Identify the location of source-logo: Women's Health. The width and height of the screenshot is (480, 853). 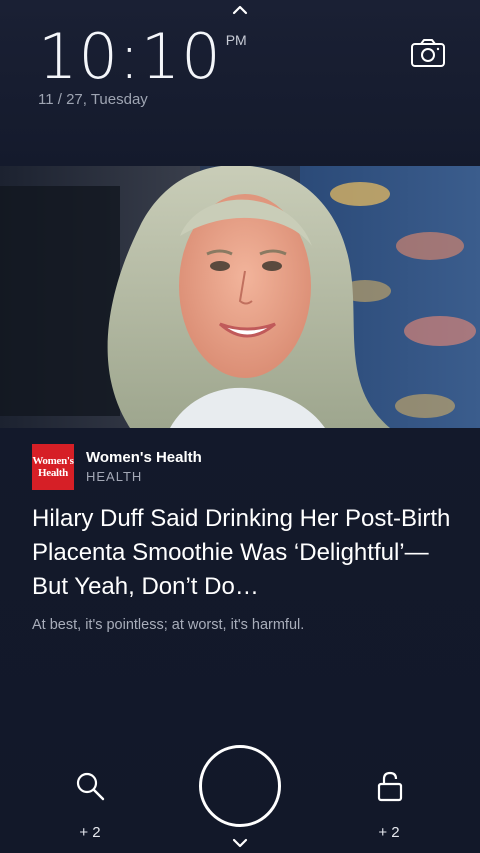
(53, 467).